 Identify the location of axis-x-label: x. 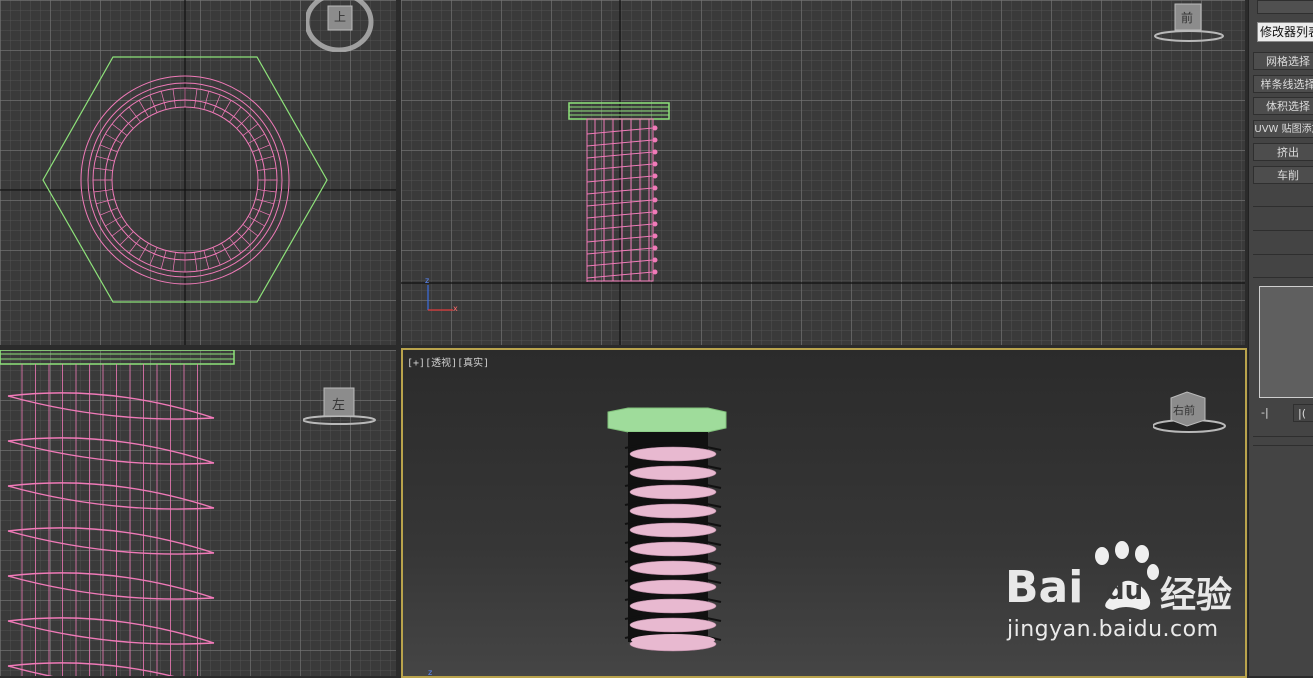
(455, 308).